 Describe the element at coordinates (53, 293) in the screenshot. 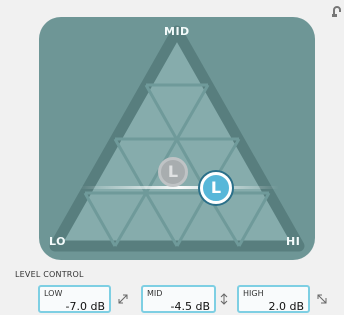

I see `low-field-label: LOW` at that location.